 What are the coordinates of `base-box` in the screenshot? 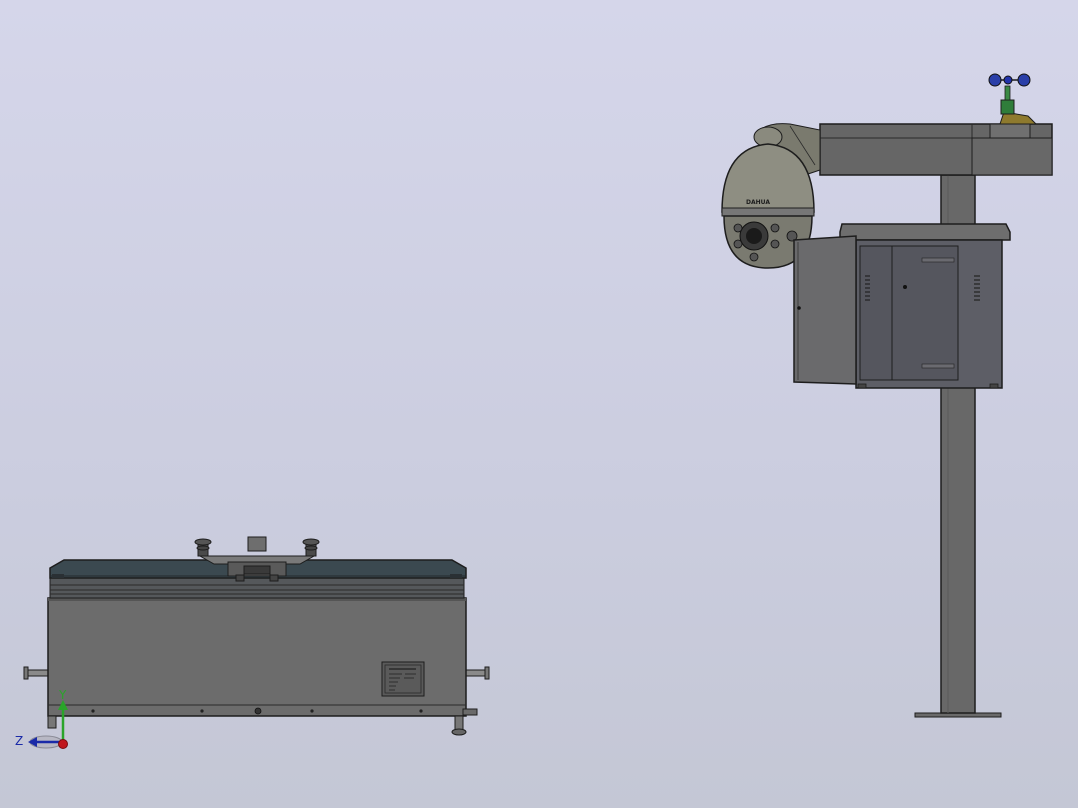 It's located at (257, 657).